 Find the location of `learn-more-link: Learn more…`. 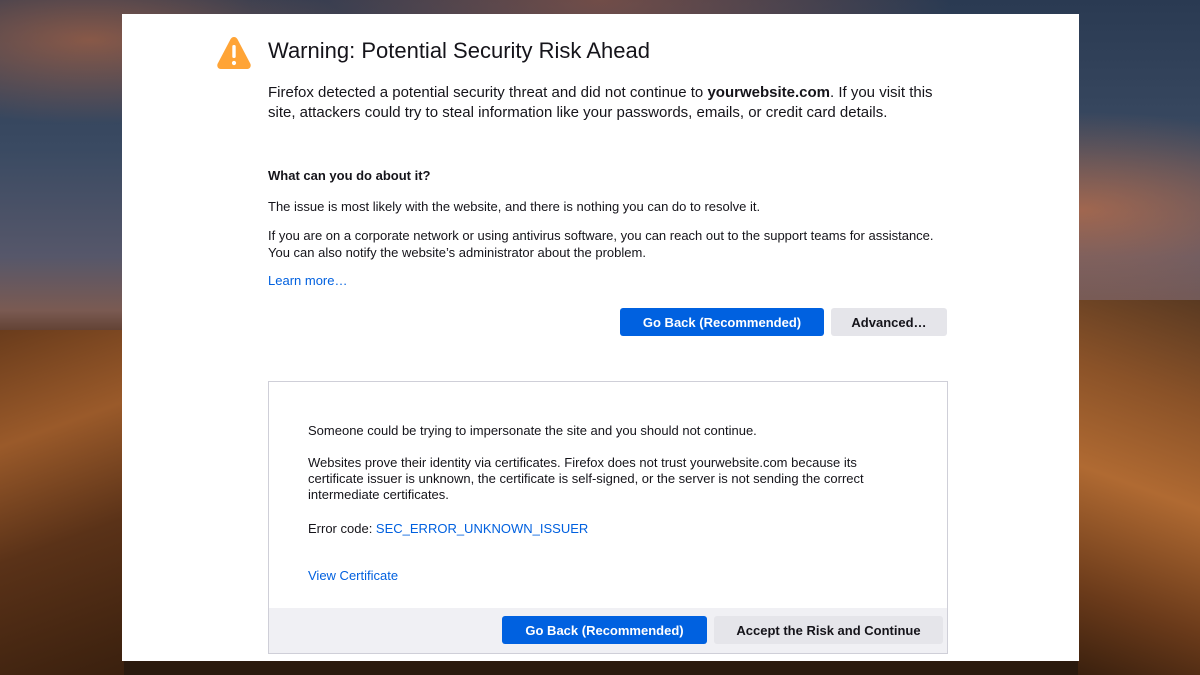

learn-more-link: Learn more… is located at coordinates (307, 280).